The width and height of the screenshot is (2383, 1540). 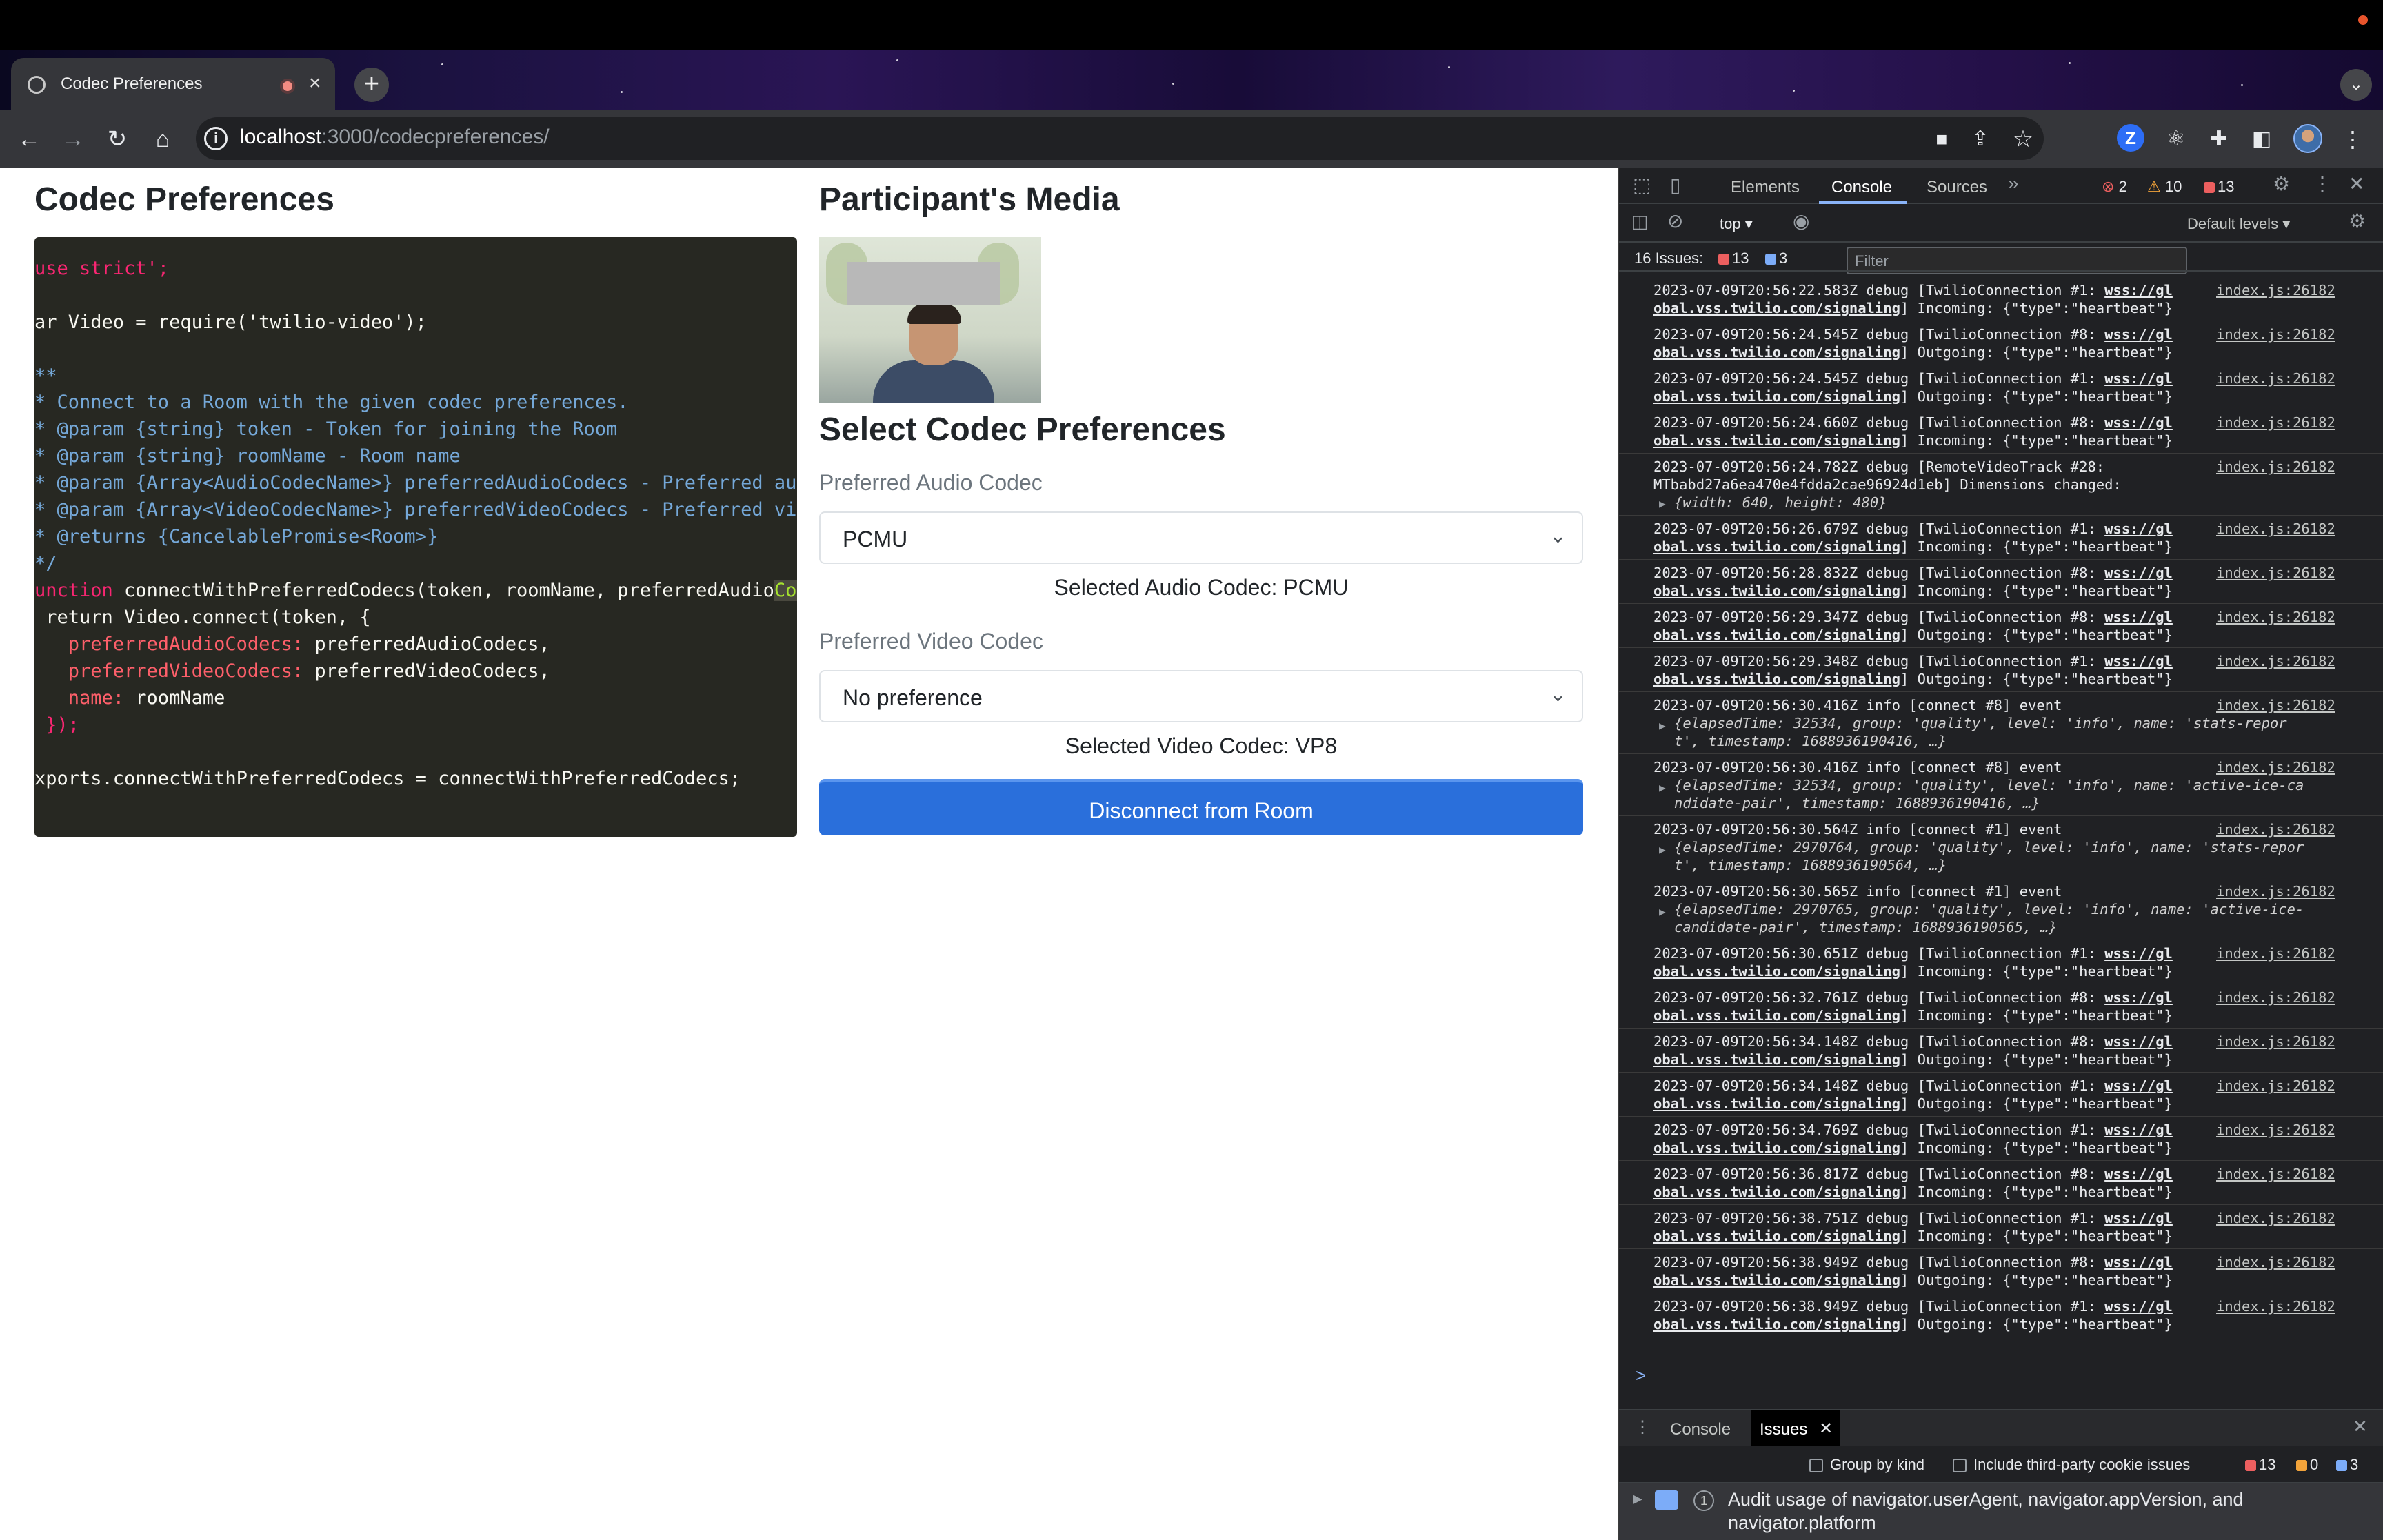 I want to click on globe-icon, so click(x=37, y=85).